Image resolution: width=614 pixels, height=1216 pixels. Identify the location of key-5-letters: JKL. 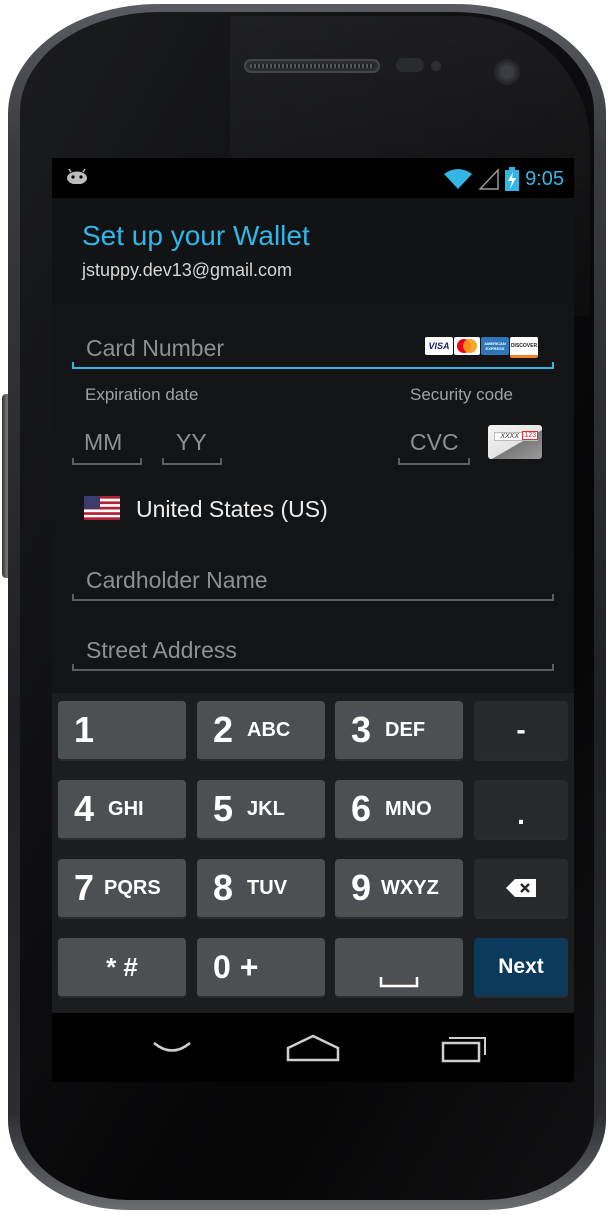
(266, 808).